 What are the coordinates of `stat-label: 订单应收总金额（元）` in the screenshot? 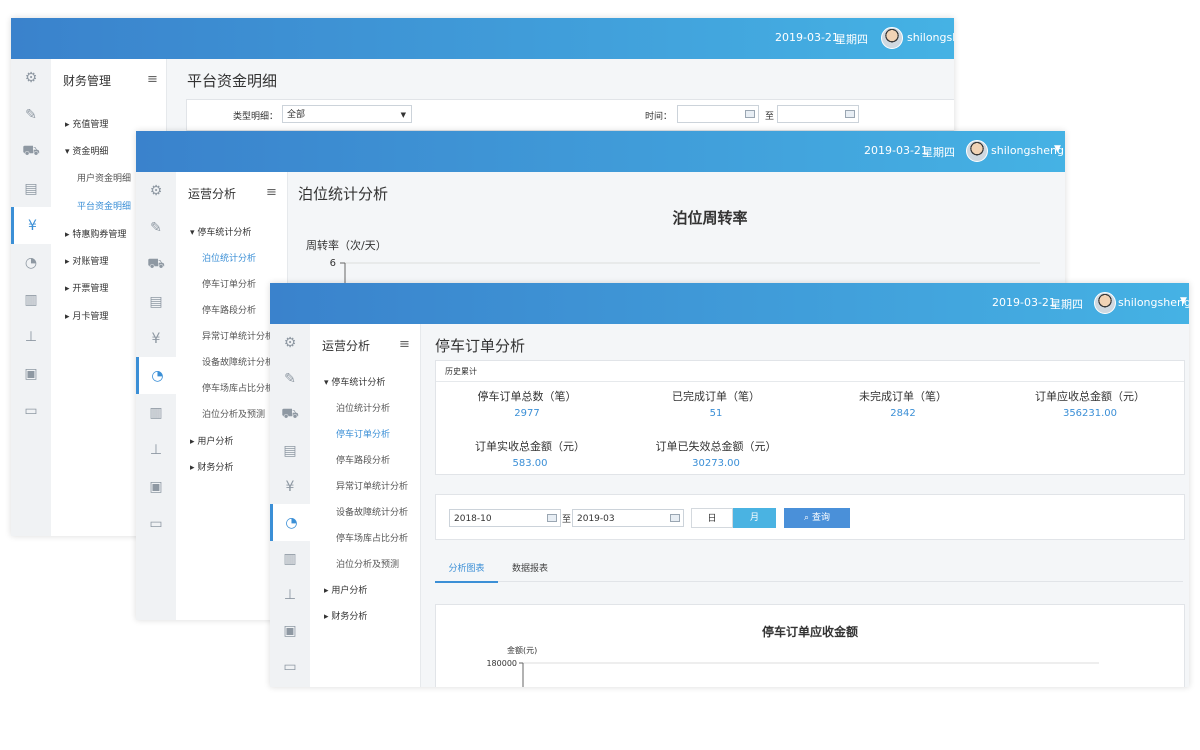 It's located at (1090, 396).